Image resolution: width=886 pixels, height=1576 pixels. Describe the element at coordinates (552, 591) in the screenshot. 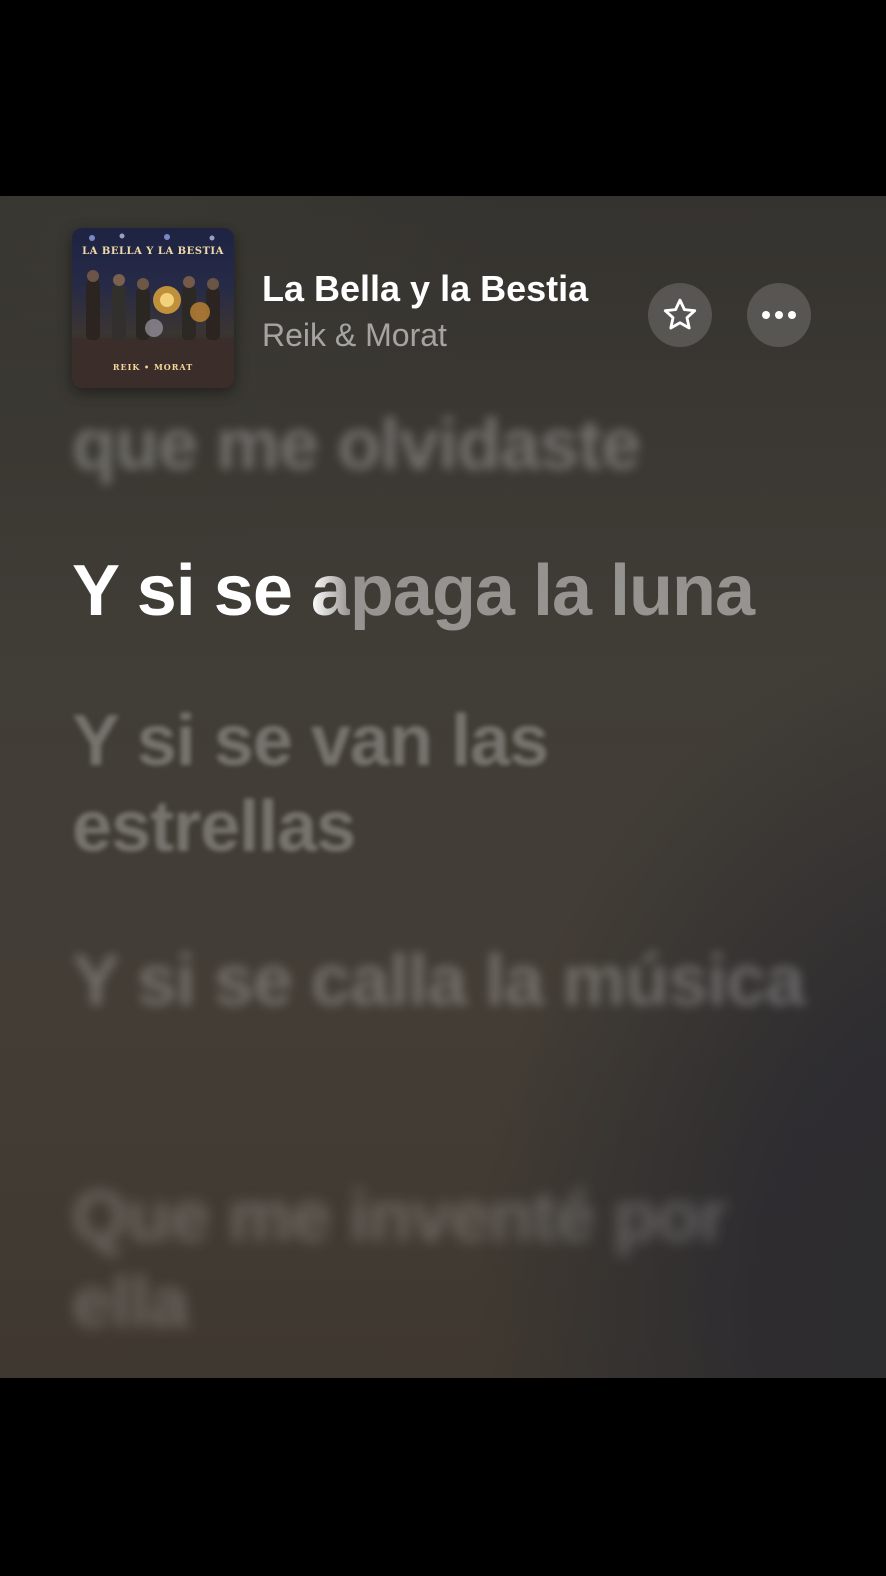

I see `lyric-unsung-part: paga la luna` at that location.